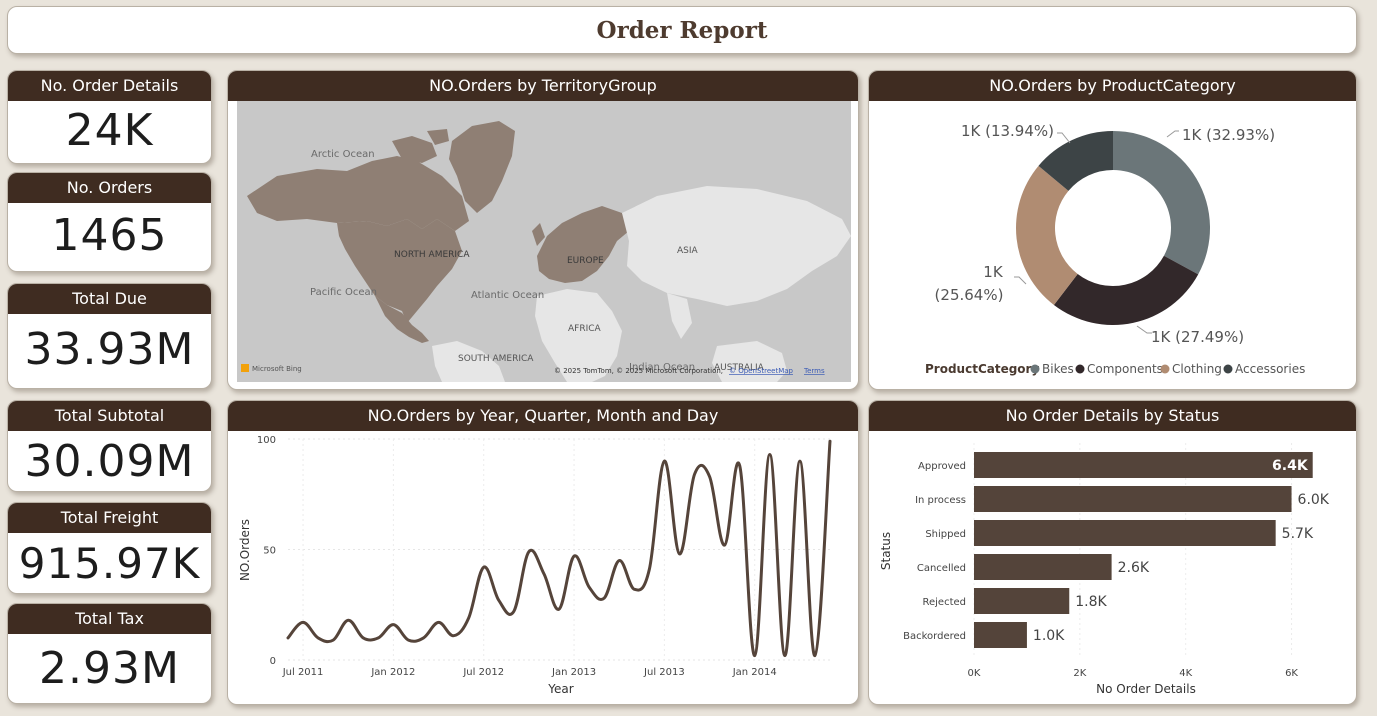  Describe the element at coordinates (1197, 337) in the screenshot. I see `donut-label-components: 1K (27.49%)` at that location.